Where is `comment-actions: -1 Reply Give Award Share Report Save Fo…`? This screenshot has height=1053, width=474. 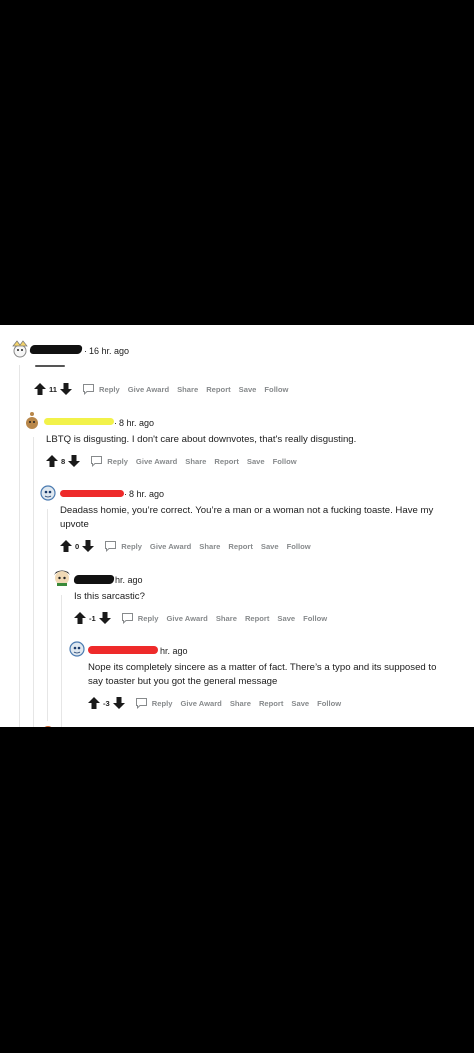 comment-actions: -1 Reply Give Award Share Report Save Fo… is located at coordinates (204, 618).